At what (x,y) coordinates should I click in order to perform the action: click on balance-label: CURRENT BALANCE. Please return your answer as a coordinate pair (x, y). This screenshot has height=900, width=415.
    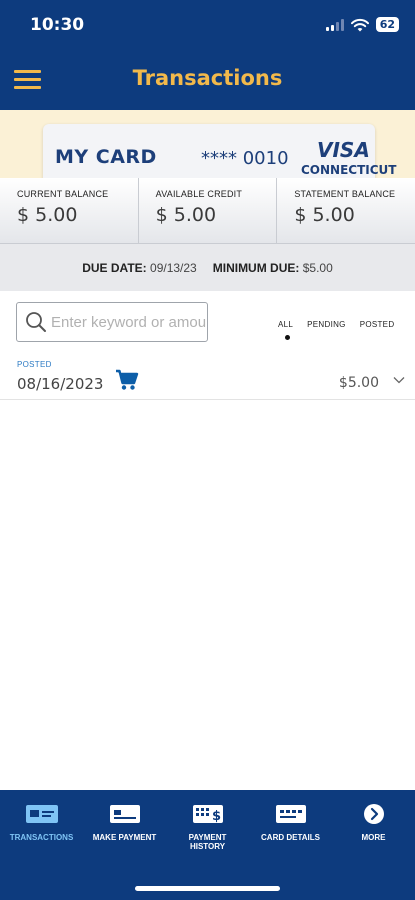
    Looking at the image, I should click on (63, 194).